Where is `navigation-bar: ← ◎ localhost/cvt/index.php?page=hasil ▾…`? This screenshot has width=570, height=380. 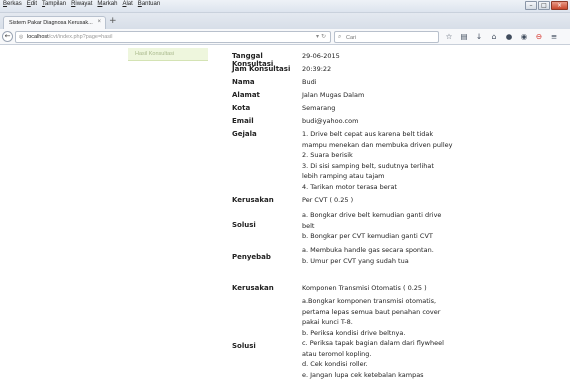 navigation-bar: ← ◎ localhost/cvt/index.php?page=hasil ▾… is located at coordinates (285, 37).